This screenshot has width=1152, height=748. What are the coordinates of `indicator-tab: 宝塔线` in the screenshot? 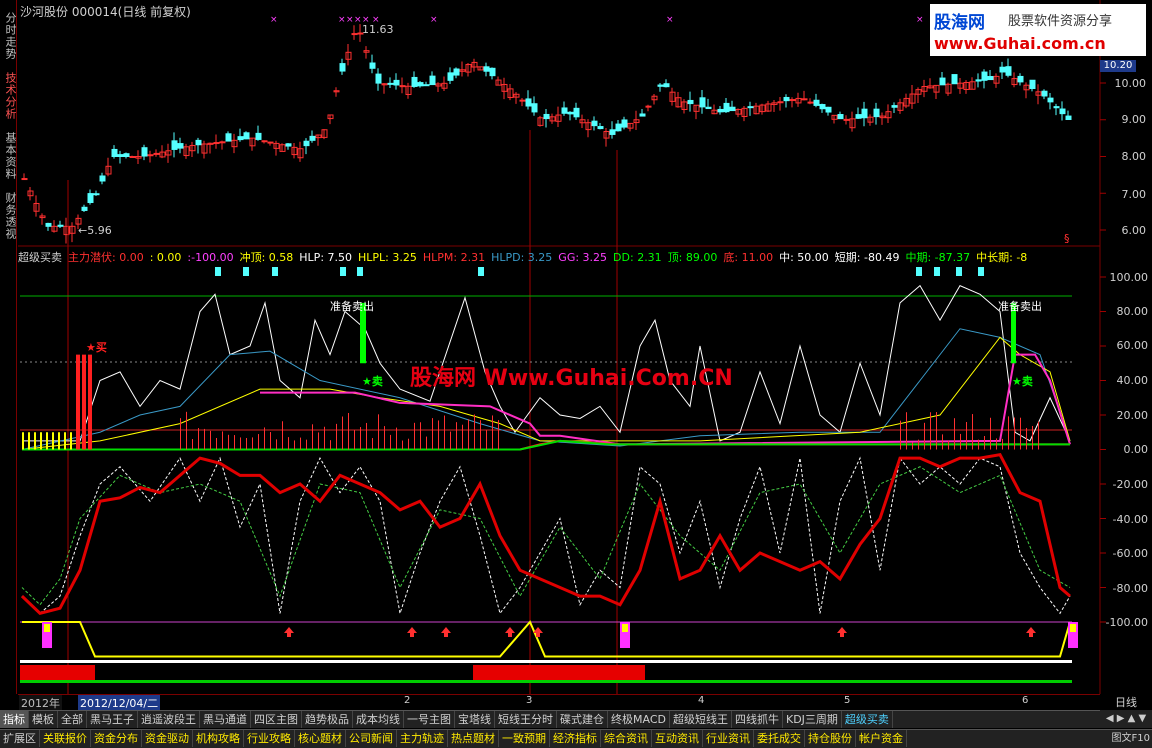 It's located at (475, 719).